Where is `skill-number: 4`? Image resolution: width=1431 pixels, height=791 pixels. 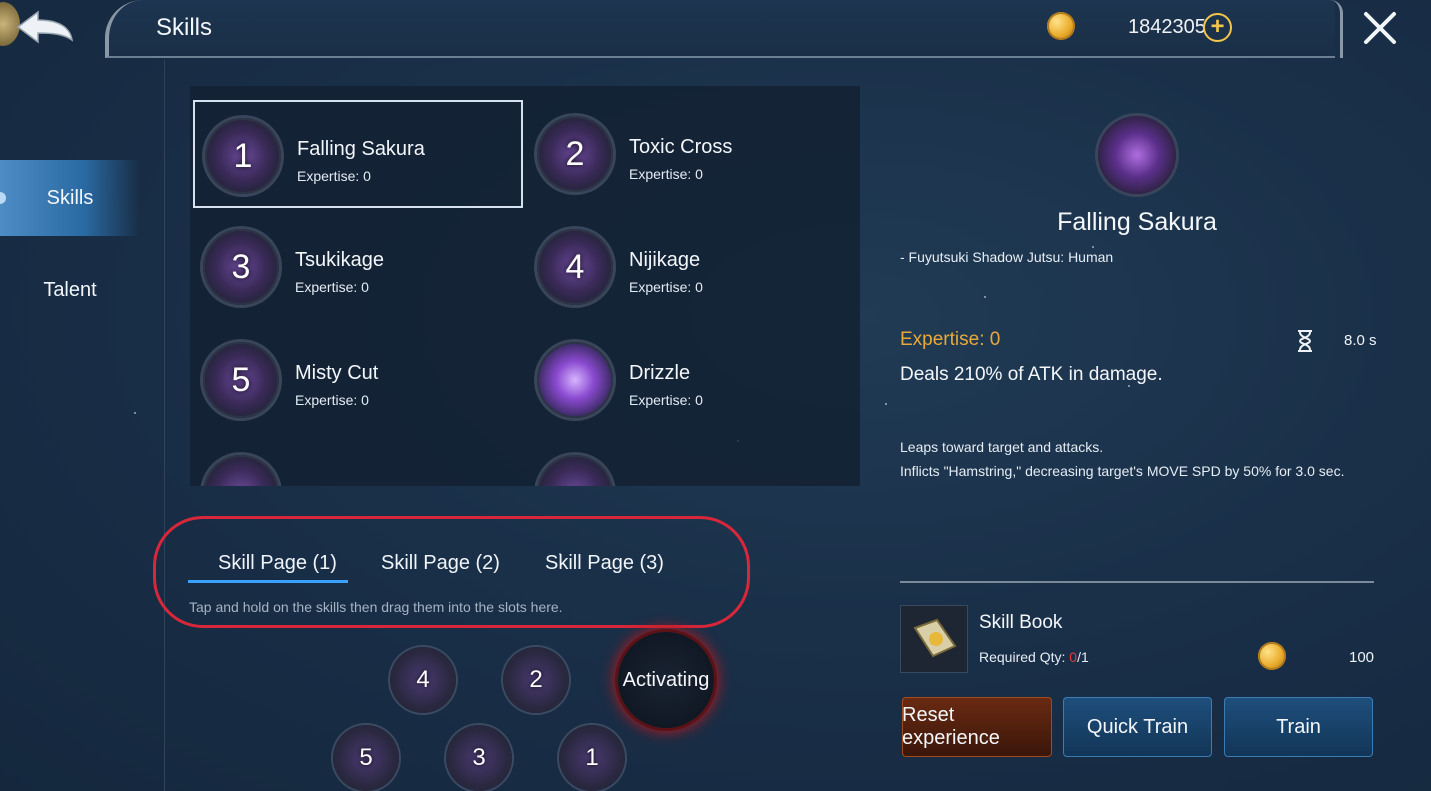 skill-number: 4 is located at coordinates (575, 266).